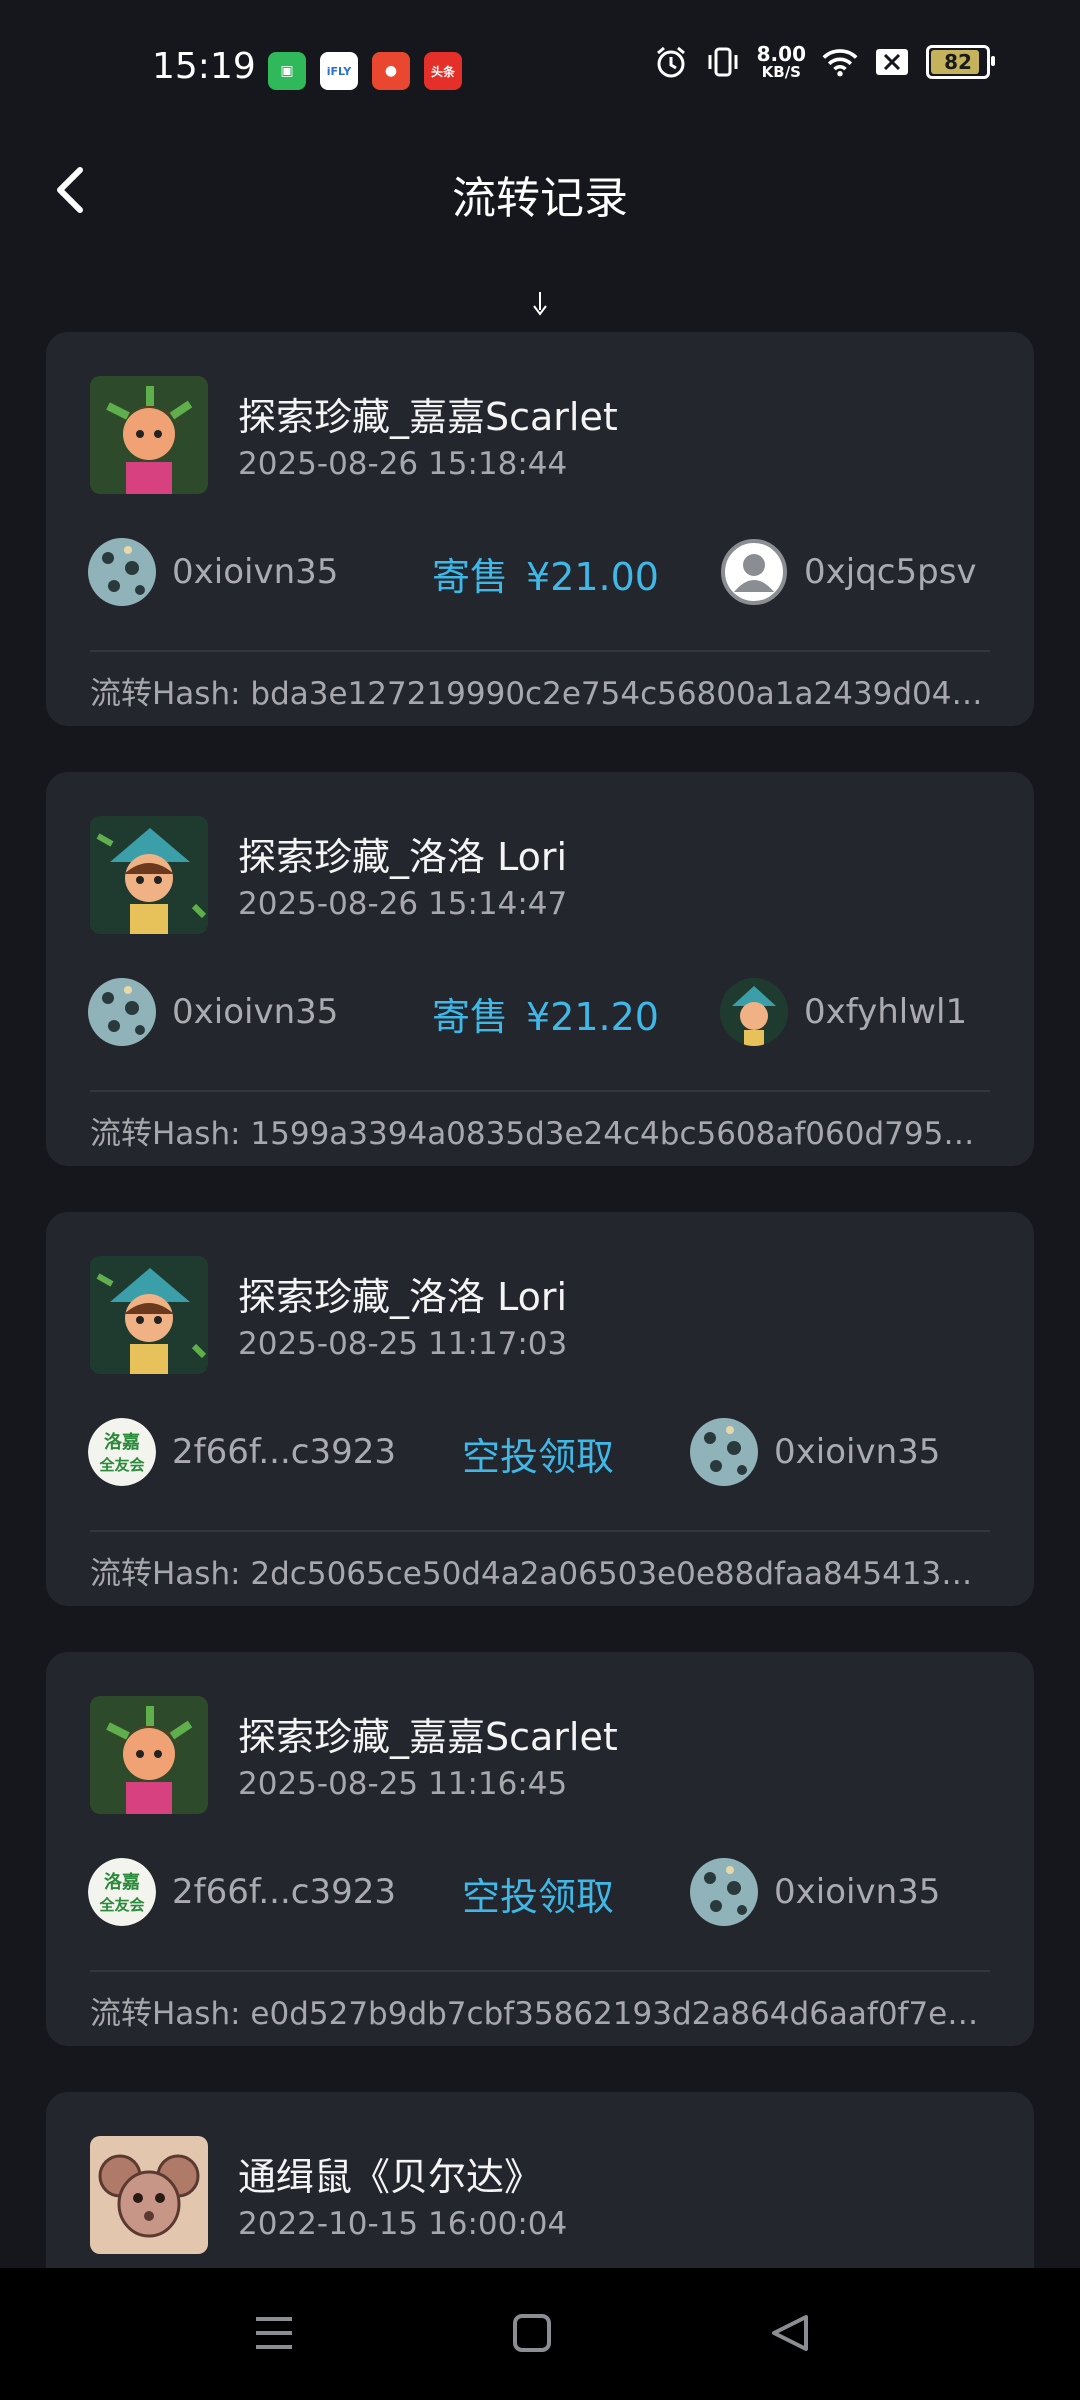  Describe the element at coordinates (892, 62) in the screenshot. I see `sim-x-icon` at that location.